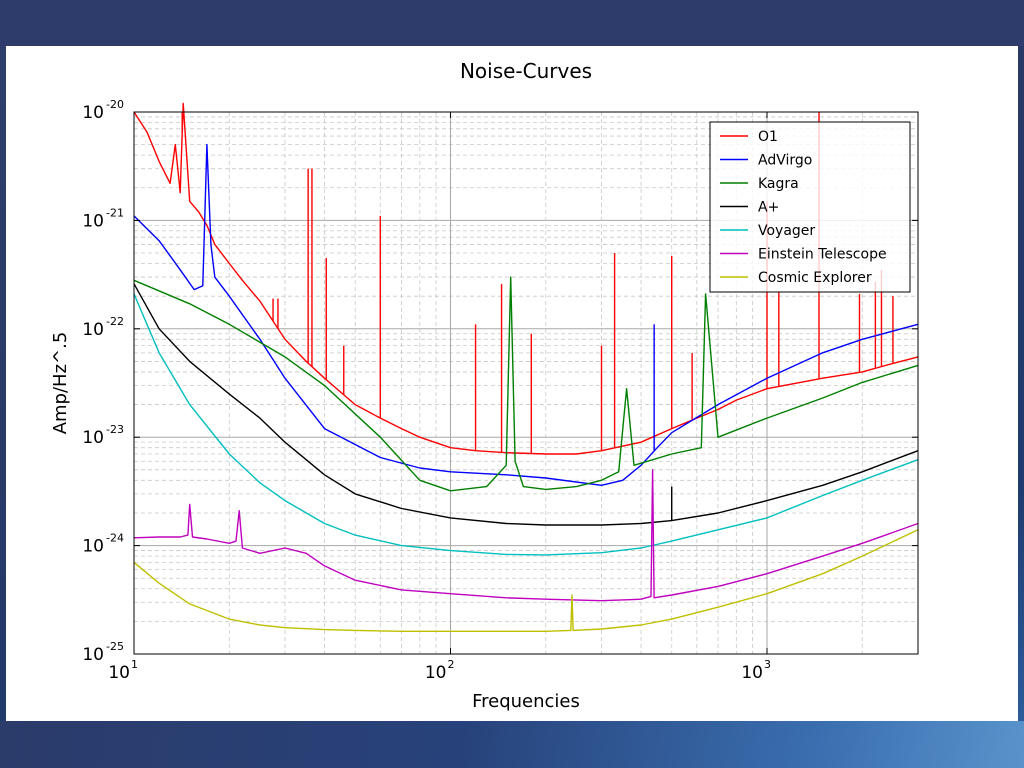  What do you see at coordinates (785, 161) in the screenshot?
I see `legend-label-advirgo: AdVirgo` at bounding box center [785, 161].